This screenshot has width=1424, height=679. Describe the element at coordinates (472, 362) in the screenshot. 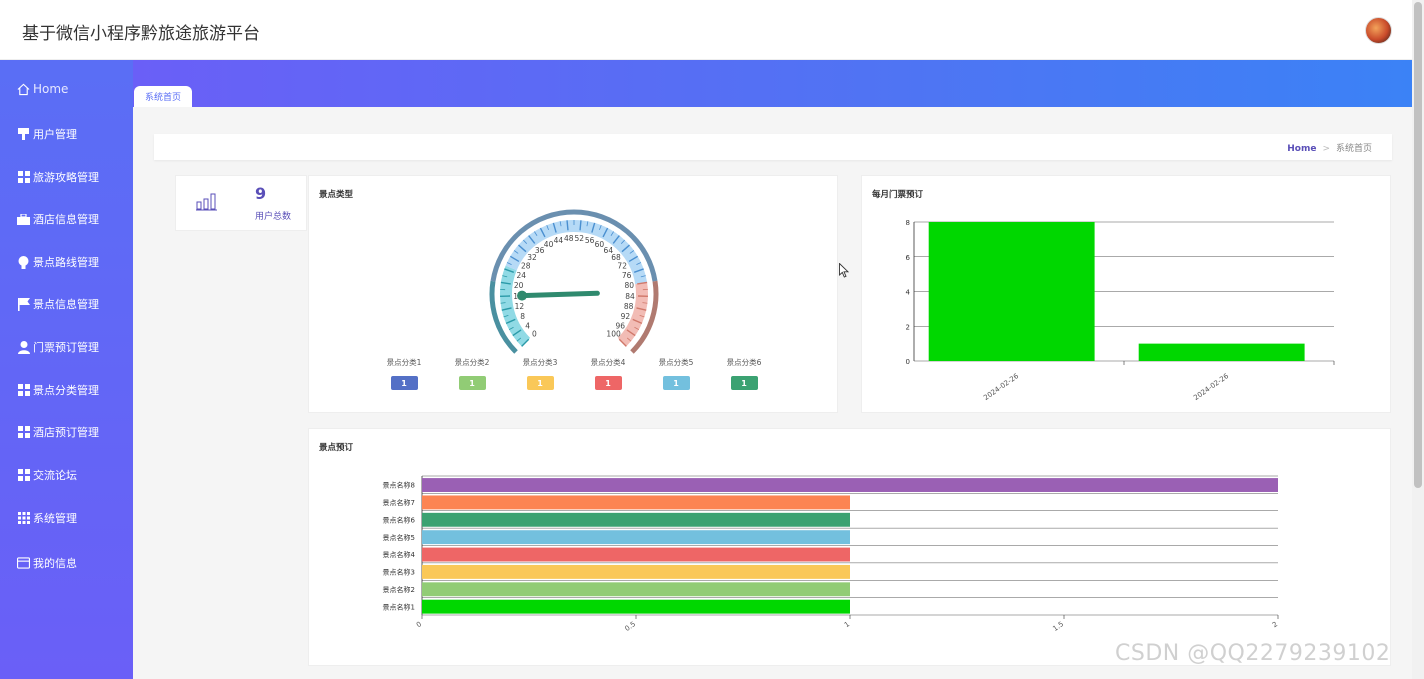

I see `gauge-legend-label: 景点分类2` at that location.